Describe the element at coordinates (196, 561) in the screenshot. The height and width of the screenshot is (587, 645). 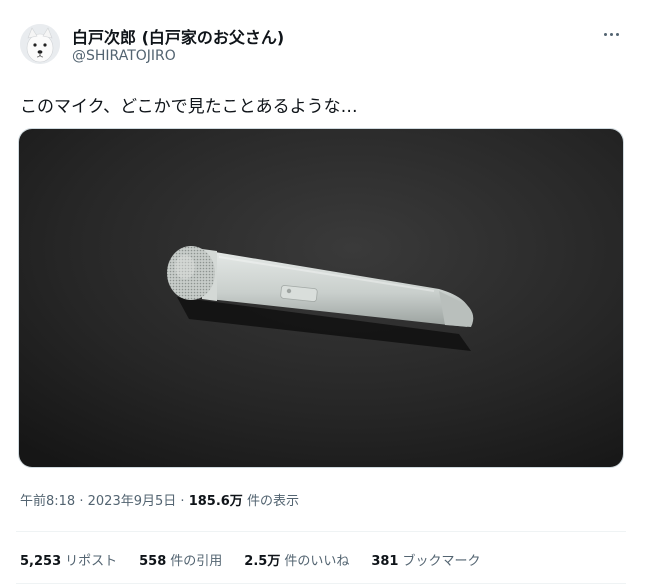
I see `stat-label: 件の引用` at that location.